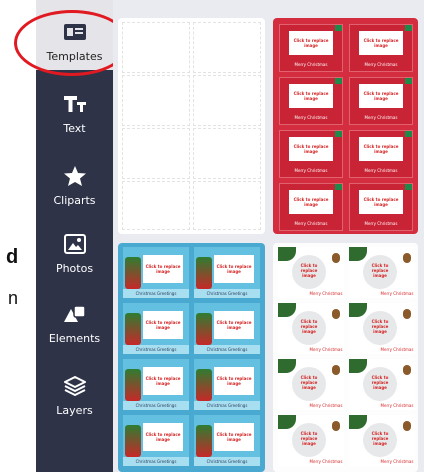 This screenshot has height=472, width=424. What do you see at coordinates (75, 176) in the screenshot?
I see `star-icon` at bounding box center [75, 176].